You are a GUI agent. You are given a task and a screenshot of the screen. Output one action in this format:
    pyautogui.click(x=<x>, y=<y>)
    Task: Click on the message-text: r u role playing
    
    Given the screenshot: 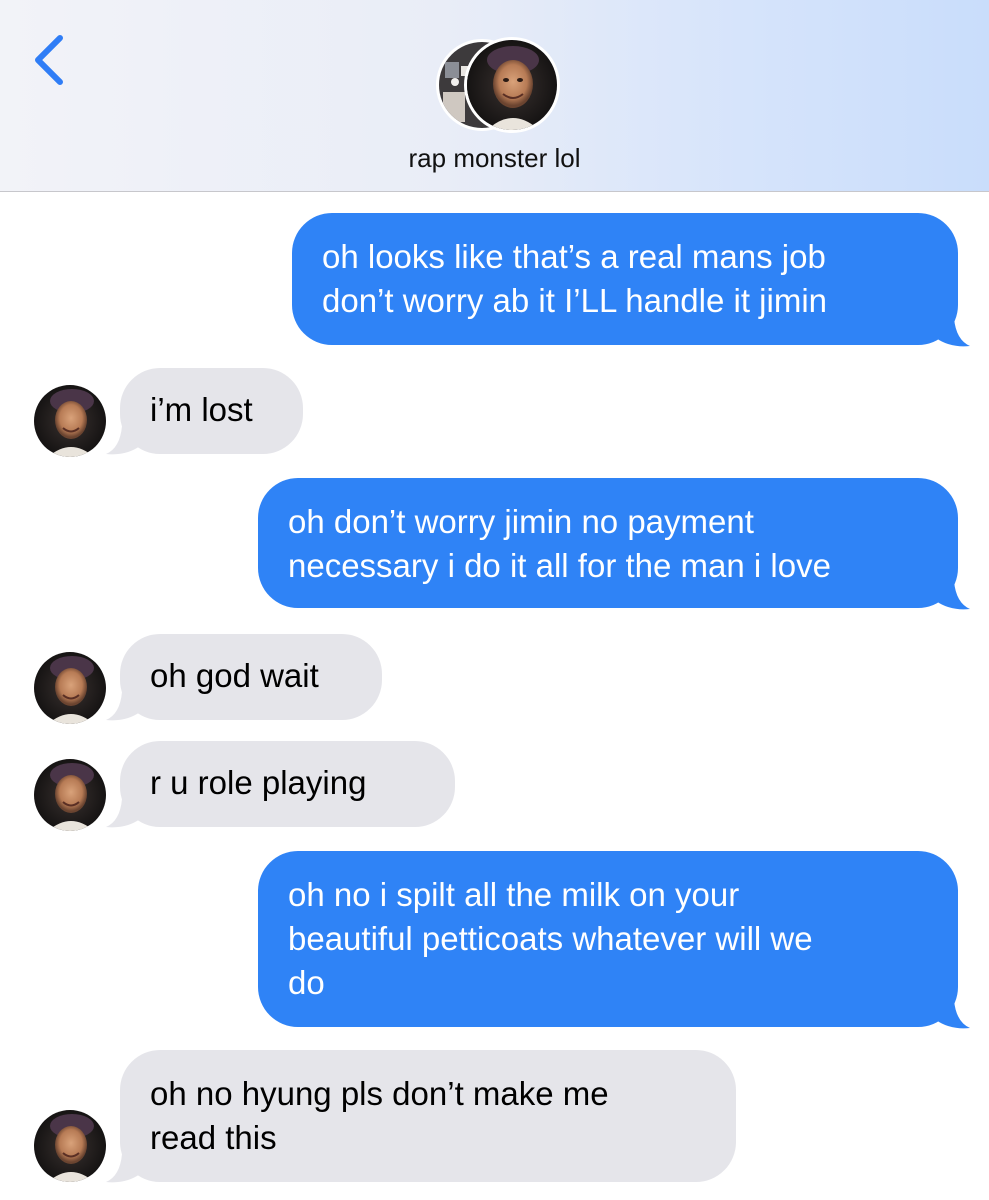 What is the action you would take?
    pyautogui.click(x=258, y=782)
    